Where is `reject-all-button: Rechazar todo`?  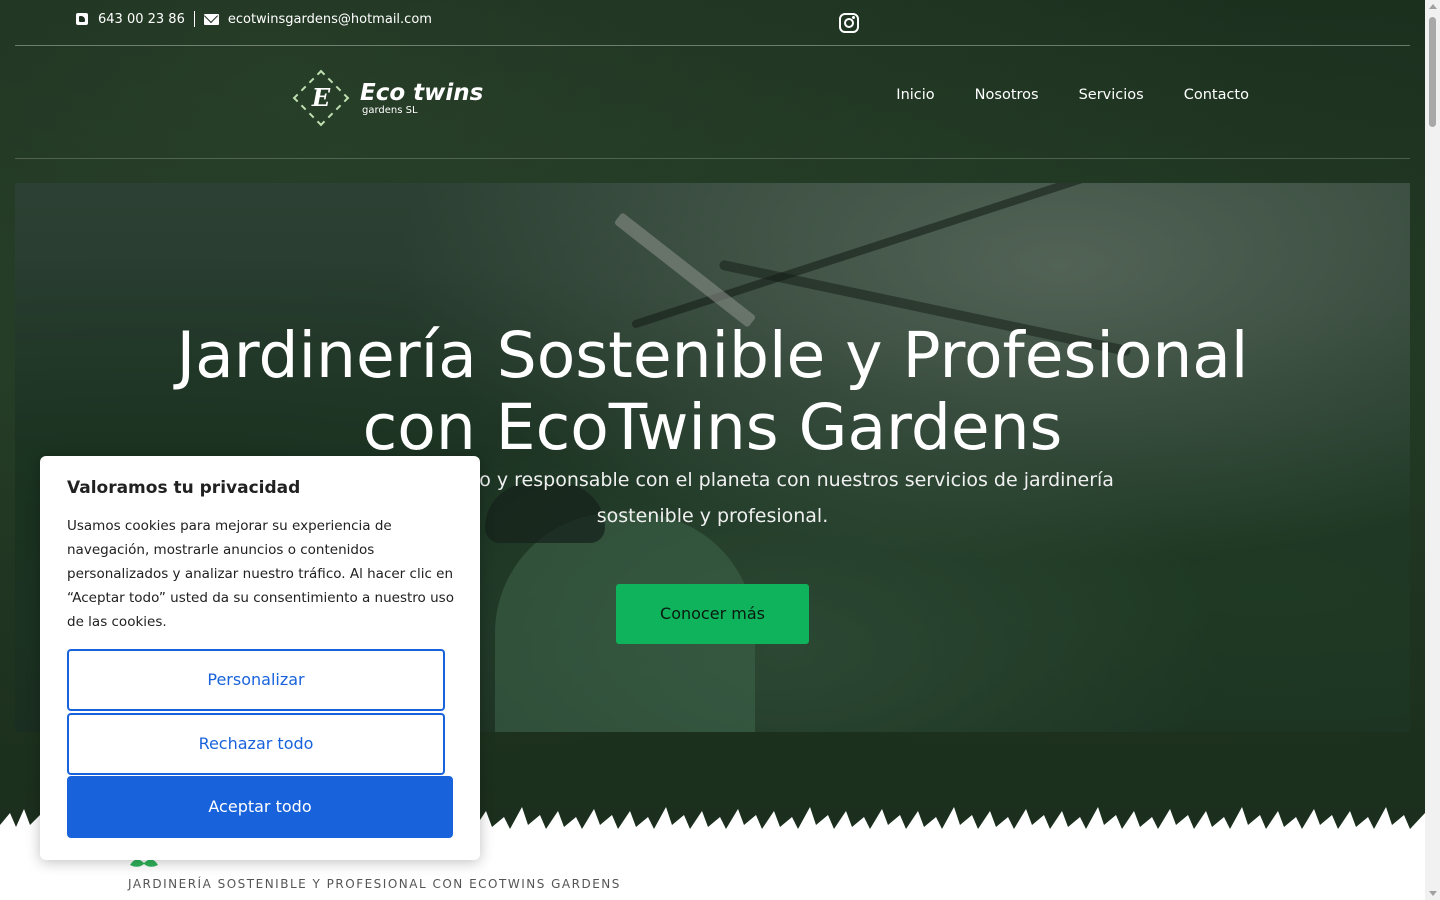
reject-all-button: Rechazar todo is located at coordinates (256, 744).